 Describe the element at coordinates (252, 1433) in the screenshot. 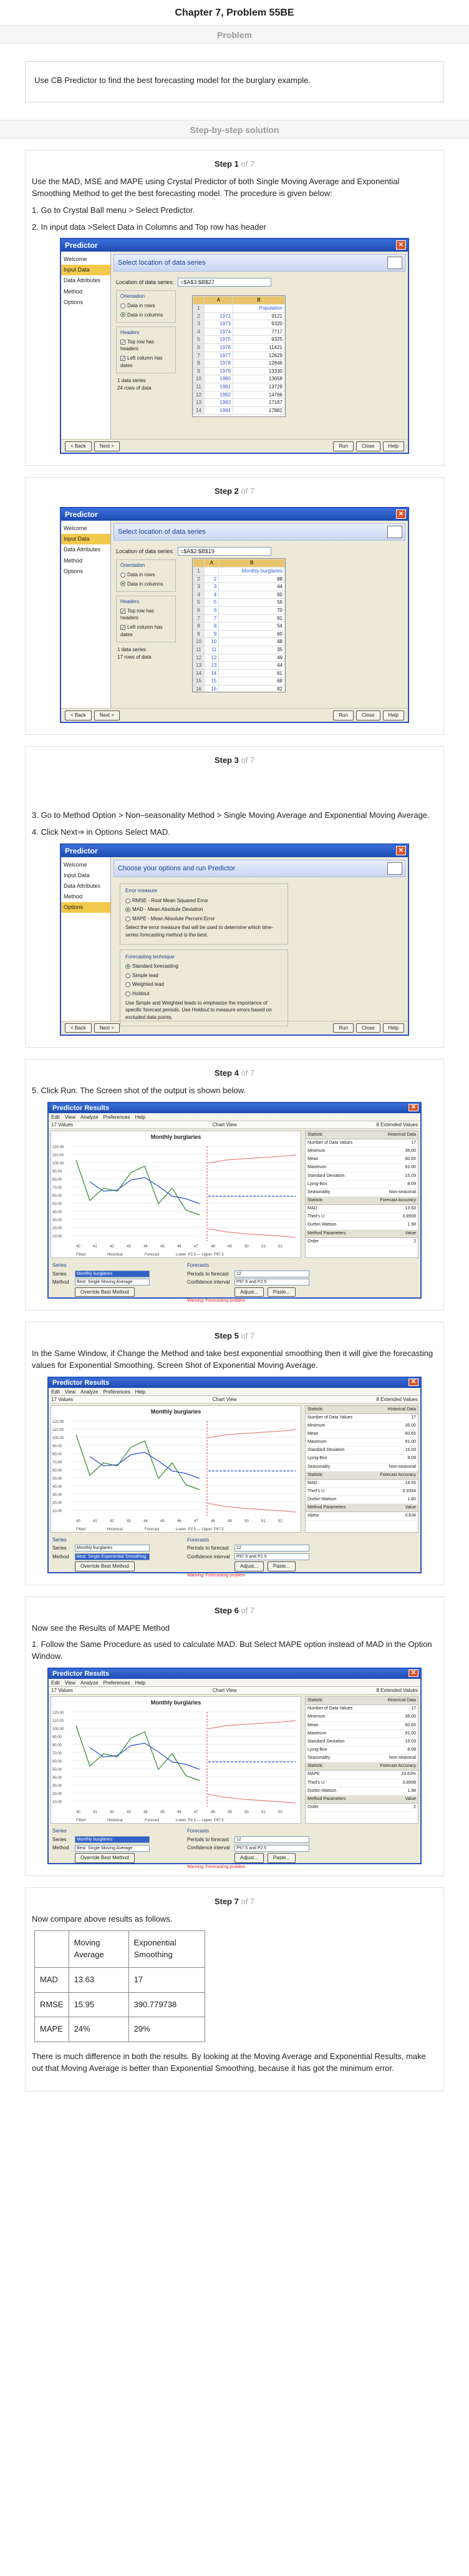

I see `upper-bound-series` at that location.